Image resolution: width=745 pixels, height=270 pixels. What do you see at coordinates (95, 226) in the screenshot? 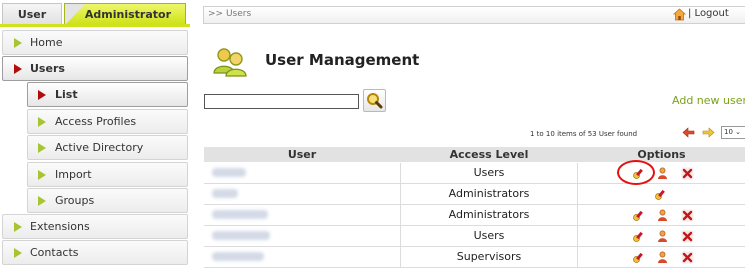
I see `sidebar-item-extensions: Extensions` at bounding box center [95, 226].